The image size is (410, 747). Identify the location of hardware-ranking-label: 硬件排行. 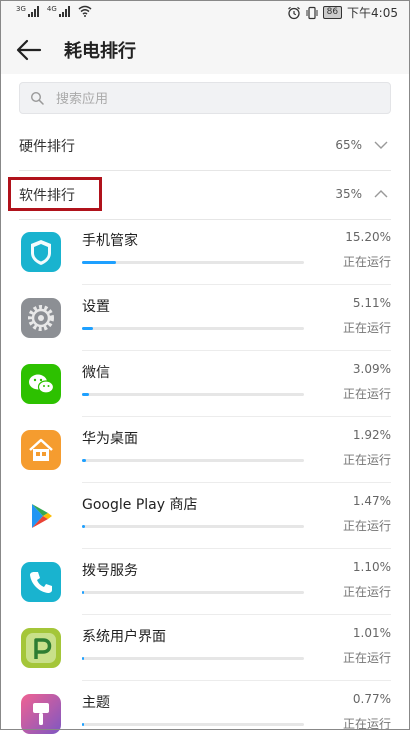
(47, 147).